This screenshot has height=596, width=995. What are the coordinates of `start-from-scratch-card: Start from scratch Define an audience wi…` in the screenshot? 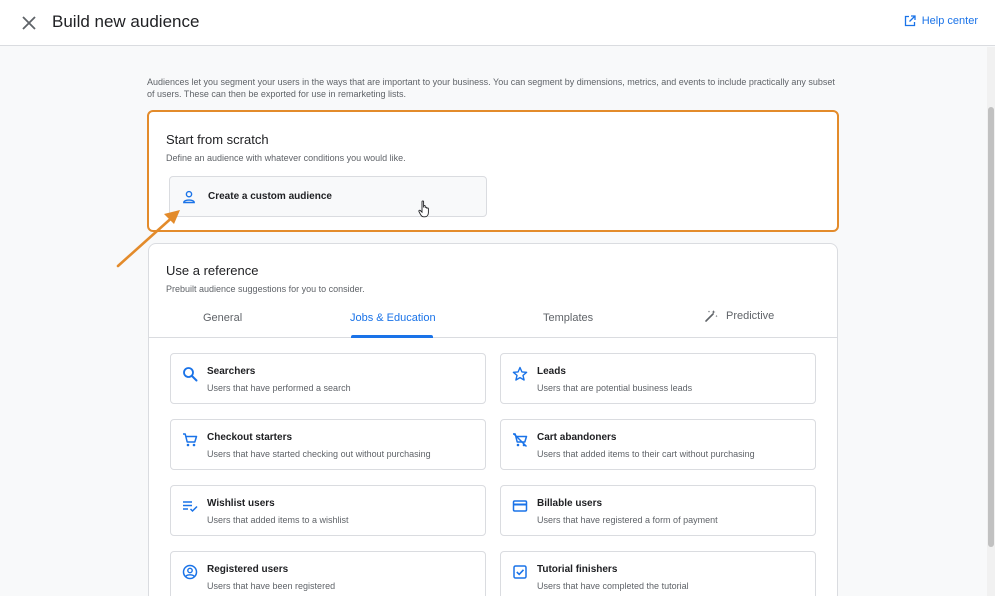 It's located at (493, 171).